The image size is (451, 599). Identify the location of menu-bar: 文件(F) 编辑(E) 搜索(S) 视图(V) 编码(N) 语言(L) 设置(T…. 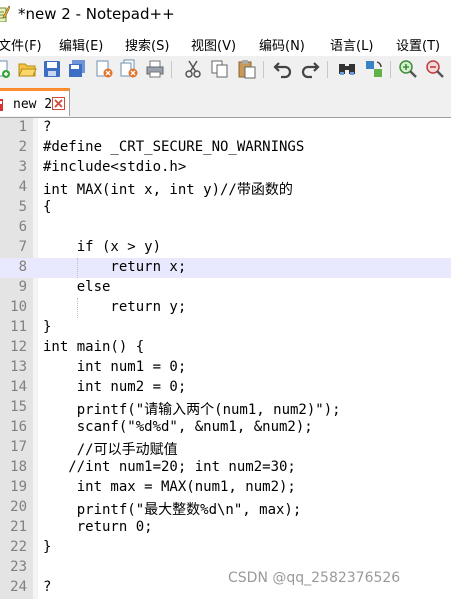
(225, 44).